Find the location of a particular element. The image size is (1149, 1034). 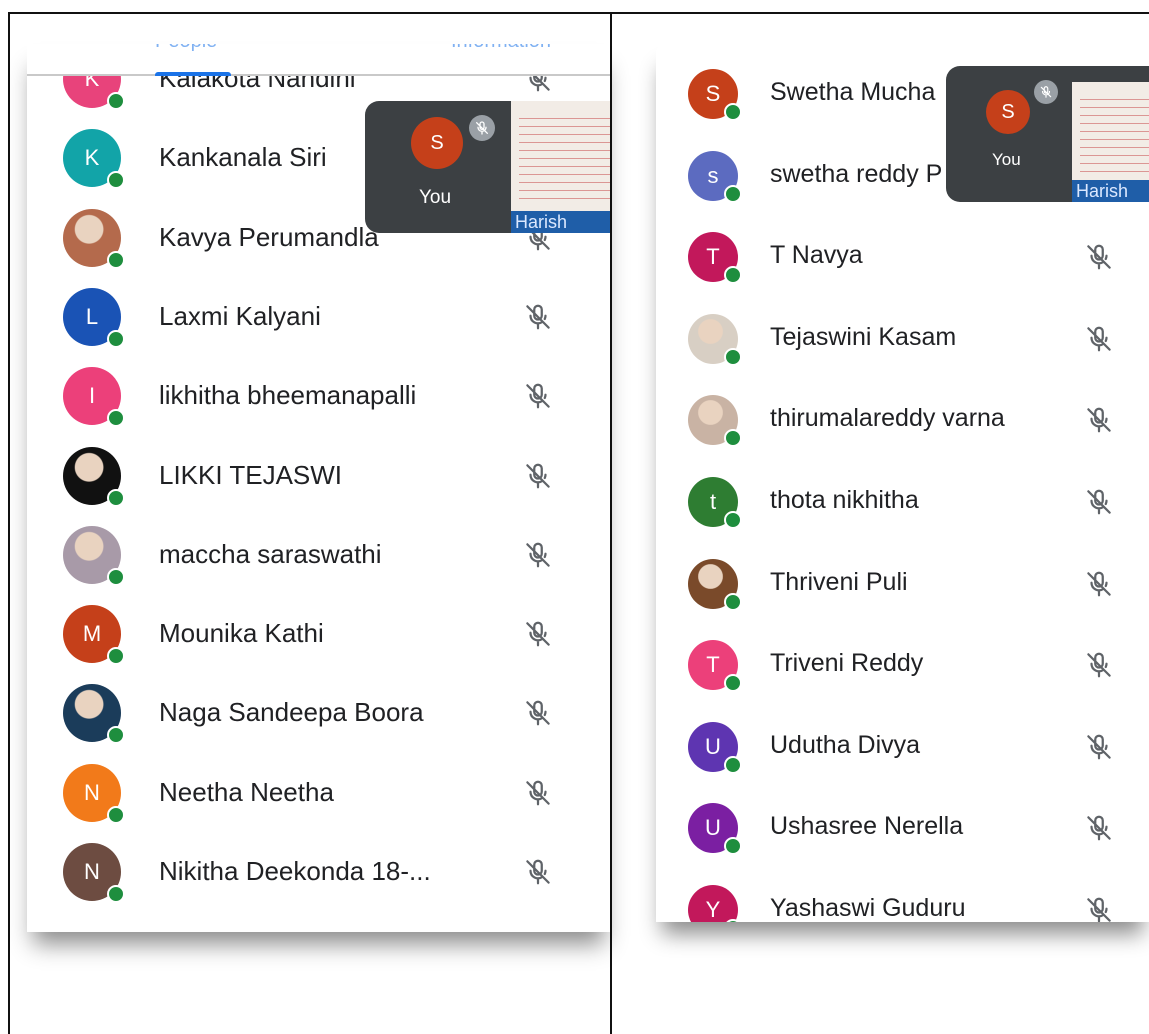

self-label: You is located at coordinates (1006, 159).